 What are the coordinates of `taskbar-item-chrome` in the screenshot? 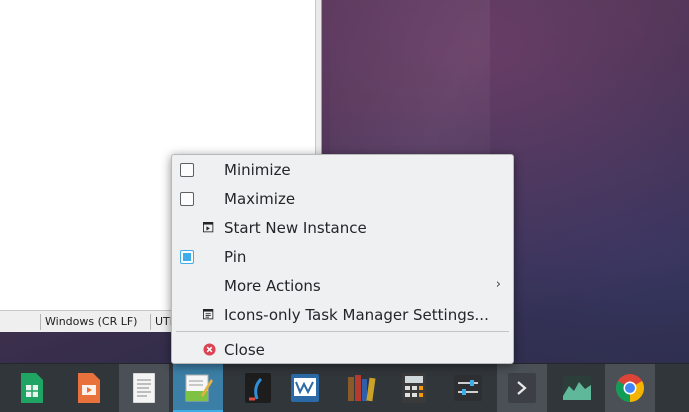 It's located at (630, 388).